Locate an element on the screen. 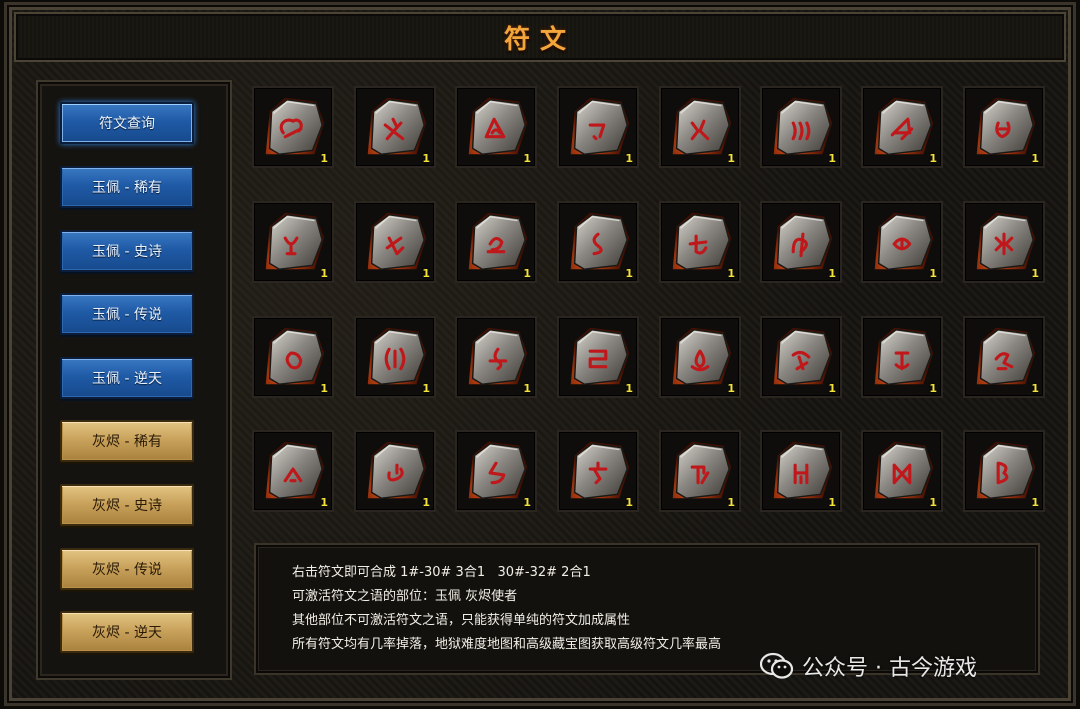 The height and width of the screenshot is (709, 1080). rune-slot-26: 1 is located at coordinates (395, 471).